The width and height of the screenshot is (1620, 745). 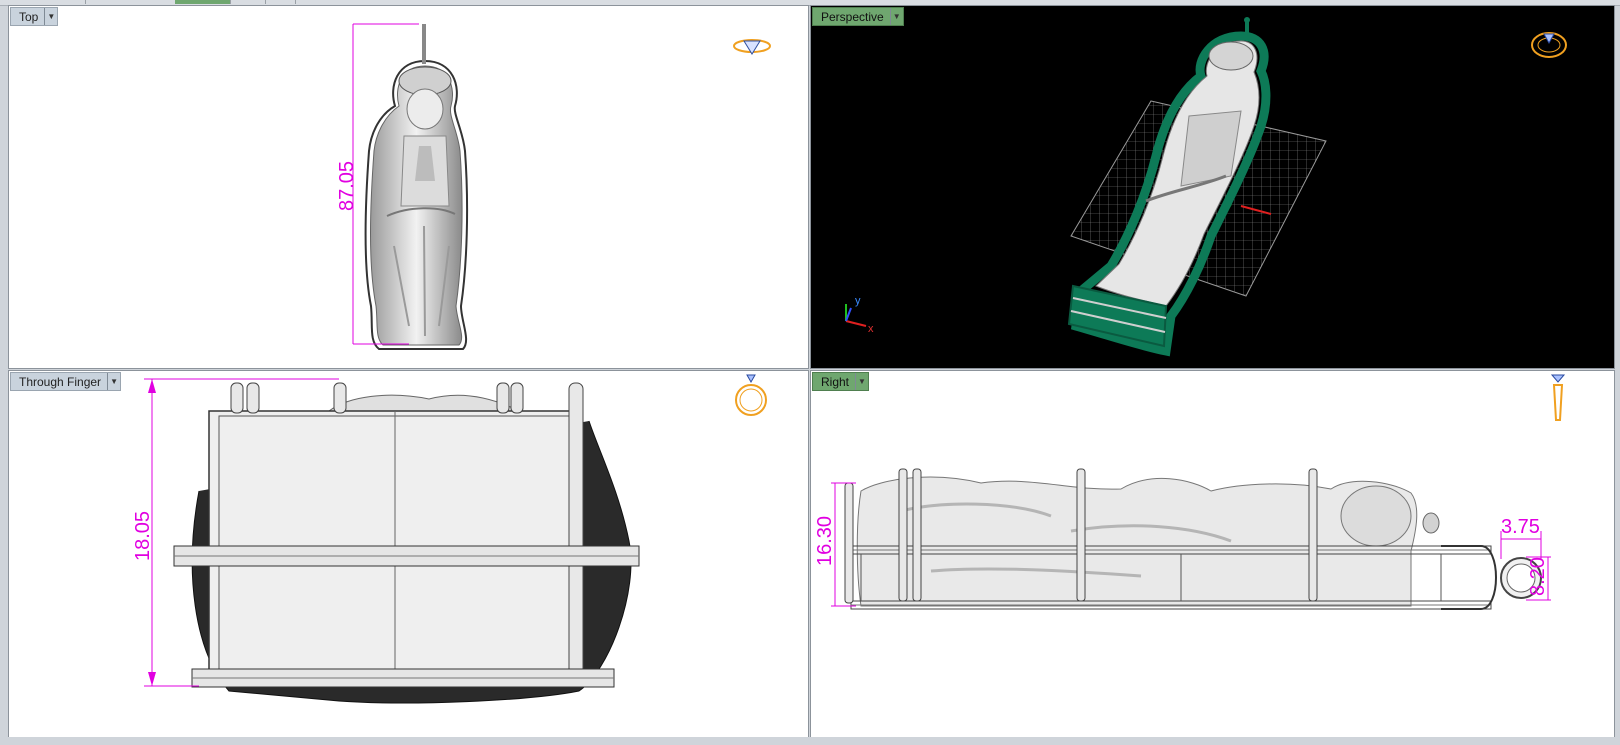 What do you see at coordinates (852, 16) in the screenshot?
I see `viewport-label: Perspective` at bounding box center [852, 16].